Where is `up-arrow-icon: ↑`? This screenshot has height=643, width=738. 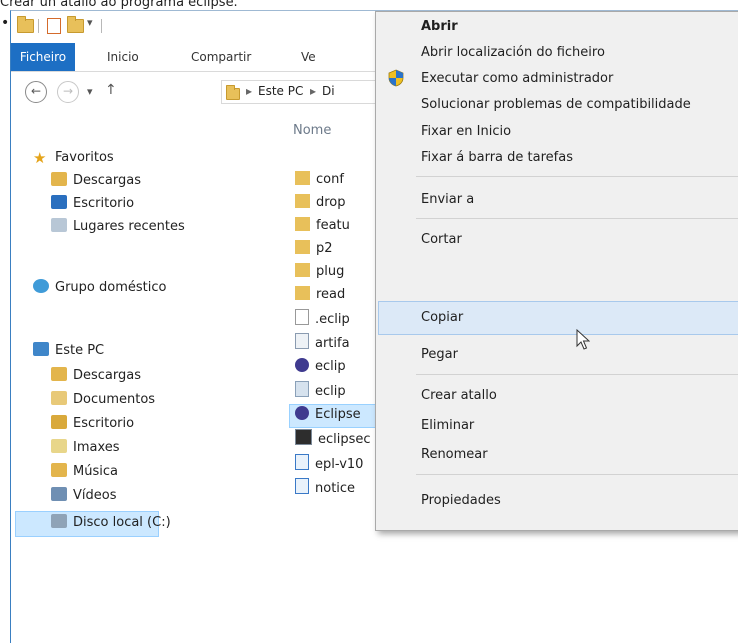 up-arrow-icon: ↑ is located at coordinates (111, 90).